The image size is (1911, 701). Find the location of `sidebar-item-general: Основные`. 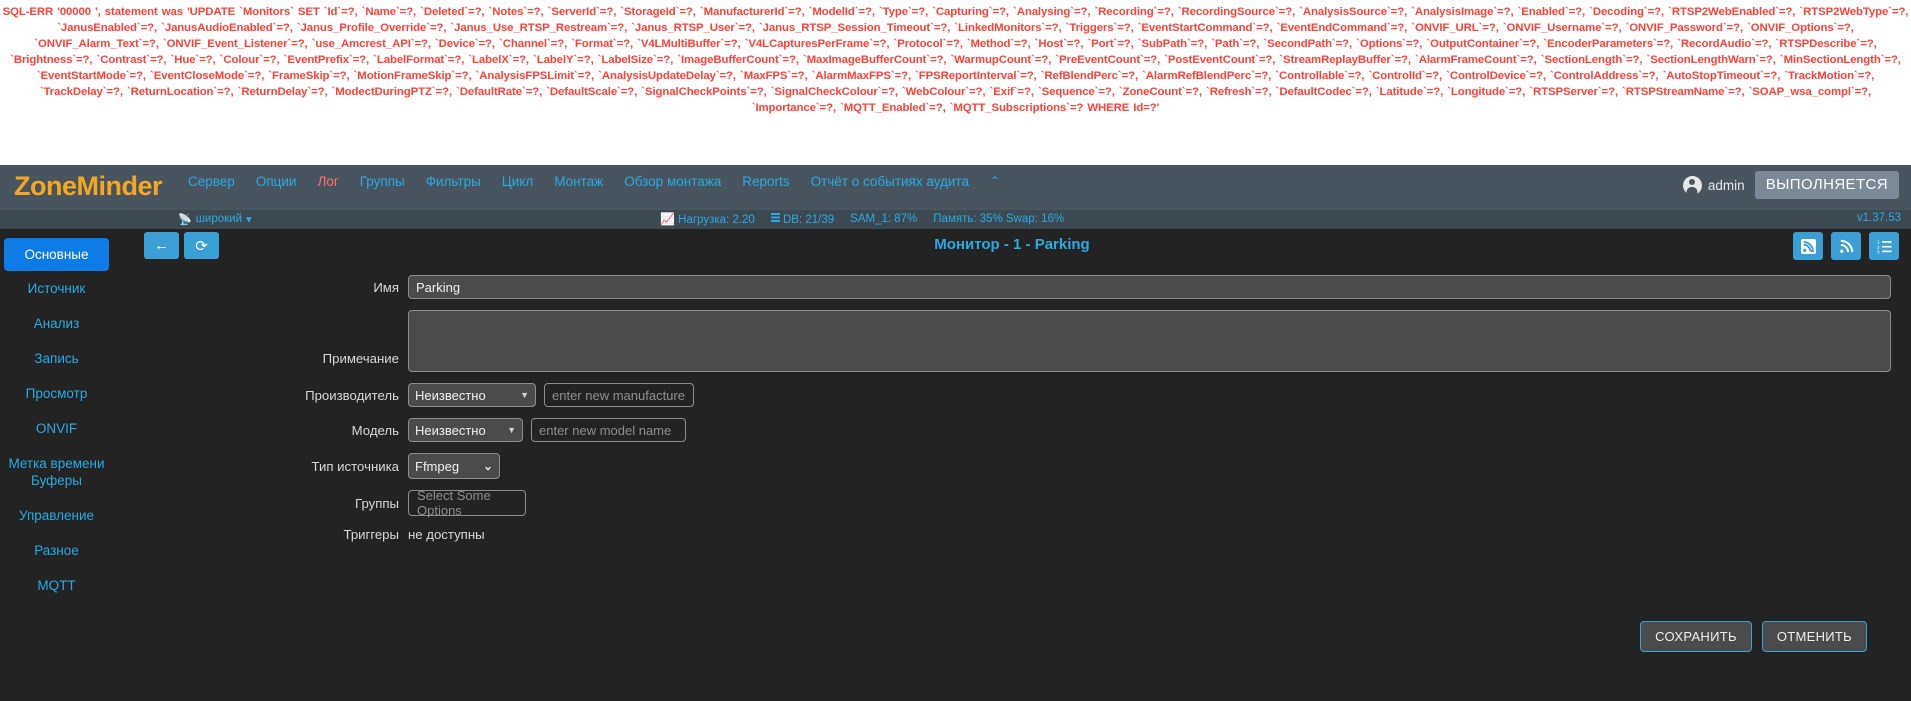

sidebar-item-general: Основные is located at coordinates (56, 254).